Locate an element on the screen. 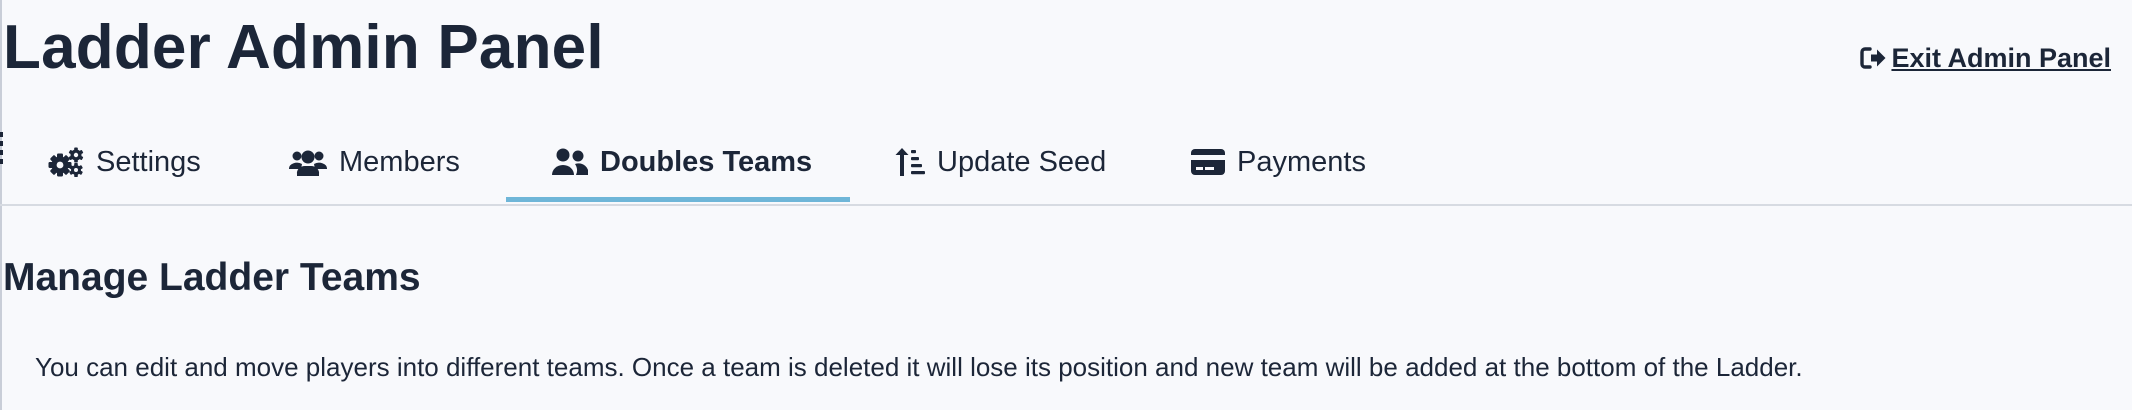  tab-doubles-teams-label: Doubles Teams is located at coordinates (706, 161).